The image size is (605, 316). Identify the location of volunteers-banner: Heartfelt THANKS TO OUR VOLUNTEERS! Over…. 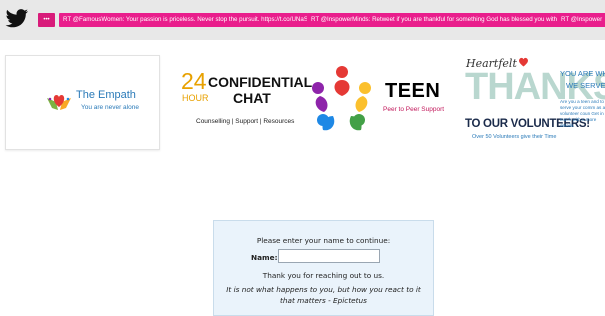
(533, 105).